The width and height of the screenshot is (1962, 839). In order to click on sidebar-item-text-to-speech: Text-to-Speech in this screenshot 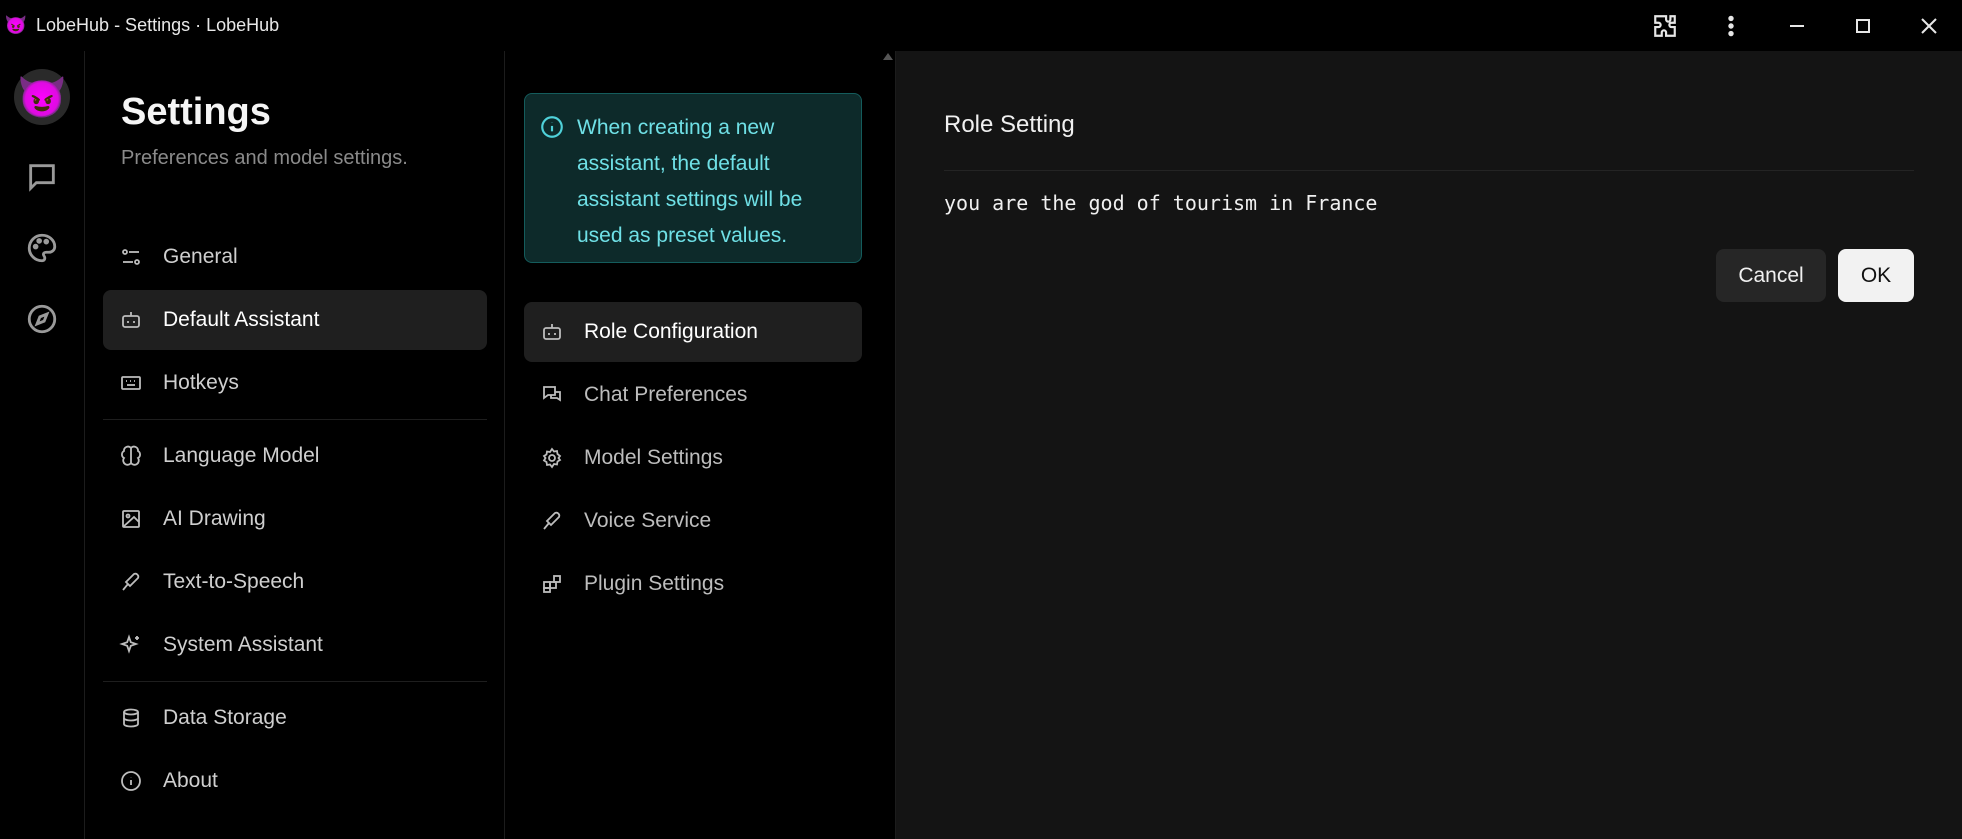, I will do `click(295, 582)`.